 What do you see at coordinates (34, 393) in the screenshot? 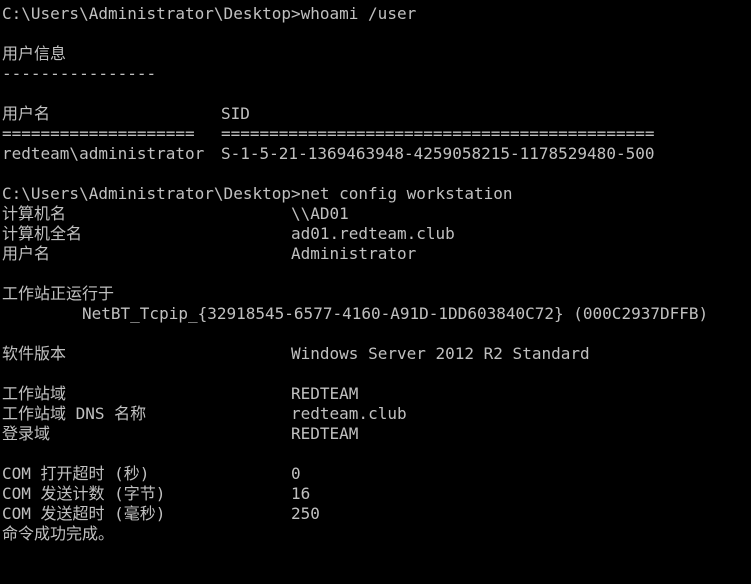
I see `workstation-domain-label: 工作站域` at bounding box center [34, 393].